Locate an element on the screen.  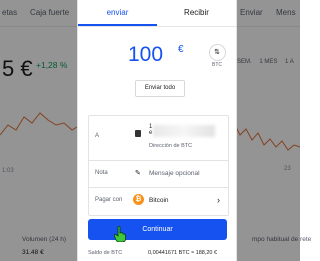
address-caption: Dirección de BTC is located at coordinates (171, 146).